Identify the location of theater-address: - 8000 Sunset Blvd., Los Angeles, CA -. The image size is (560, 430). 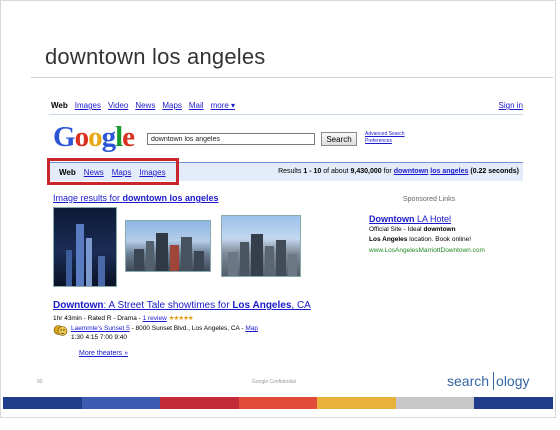
(187, 328).